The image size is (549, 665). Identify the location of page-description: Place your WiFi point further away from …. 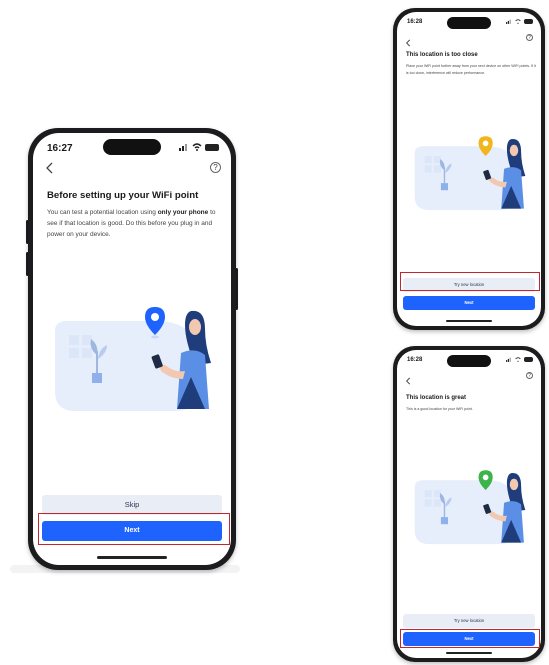
(471, 69).